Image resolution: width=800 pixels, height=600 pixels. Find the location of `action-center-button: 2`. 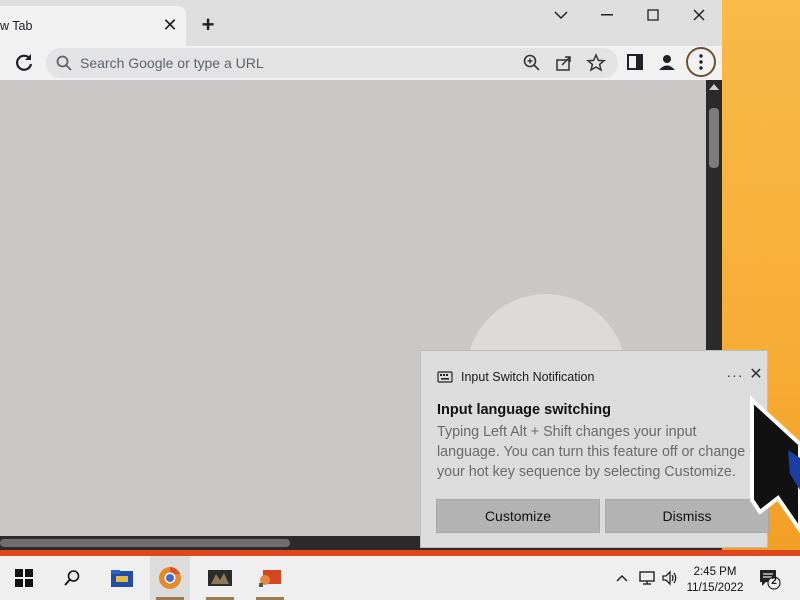

action-center-button: 2 is located at coordinates (771, 579).